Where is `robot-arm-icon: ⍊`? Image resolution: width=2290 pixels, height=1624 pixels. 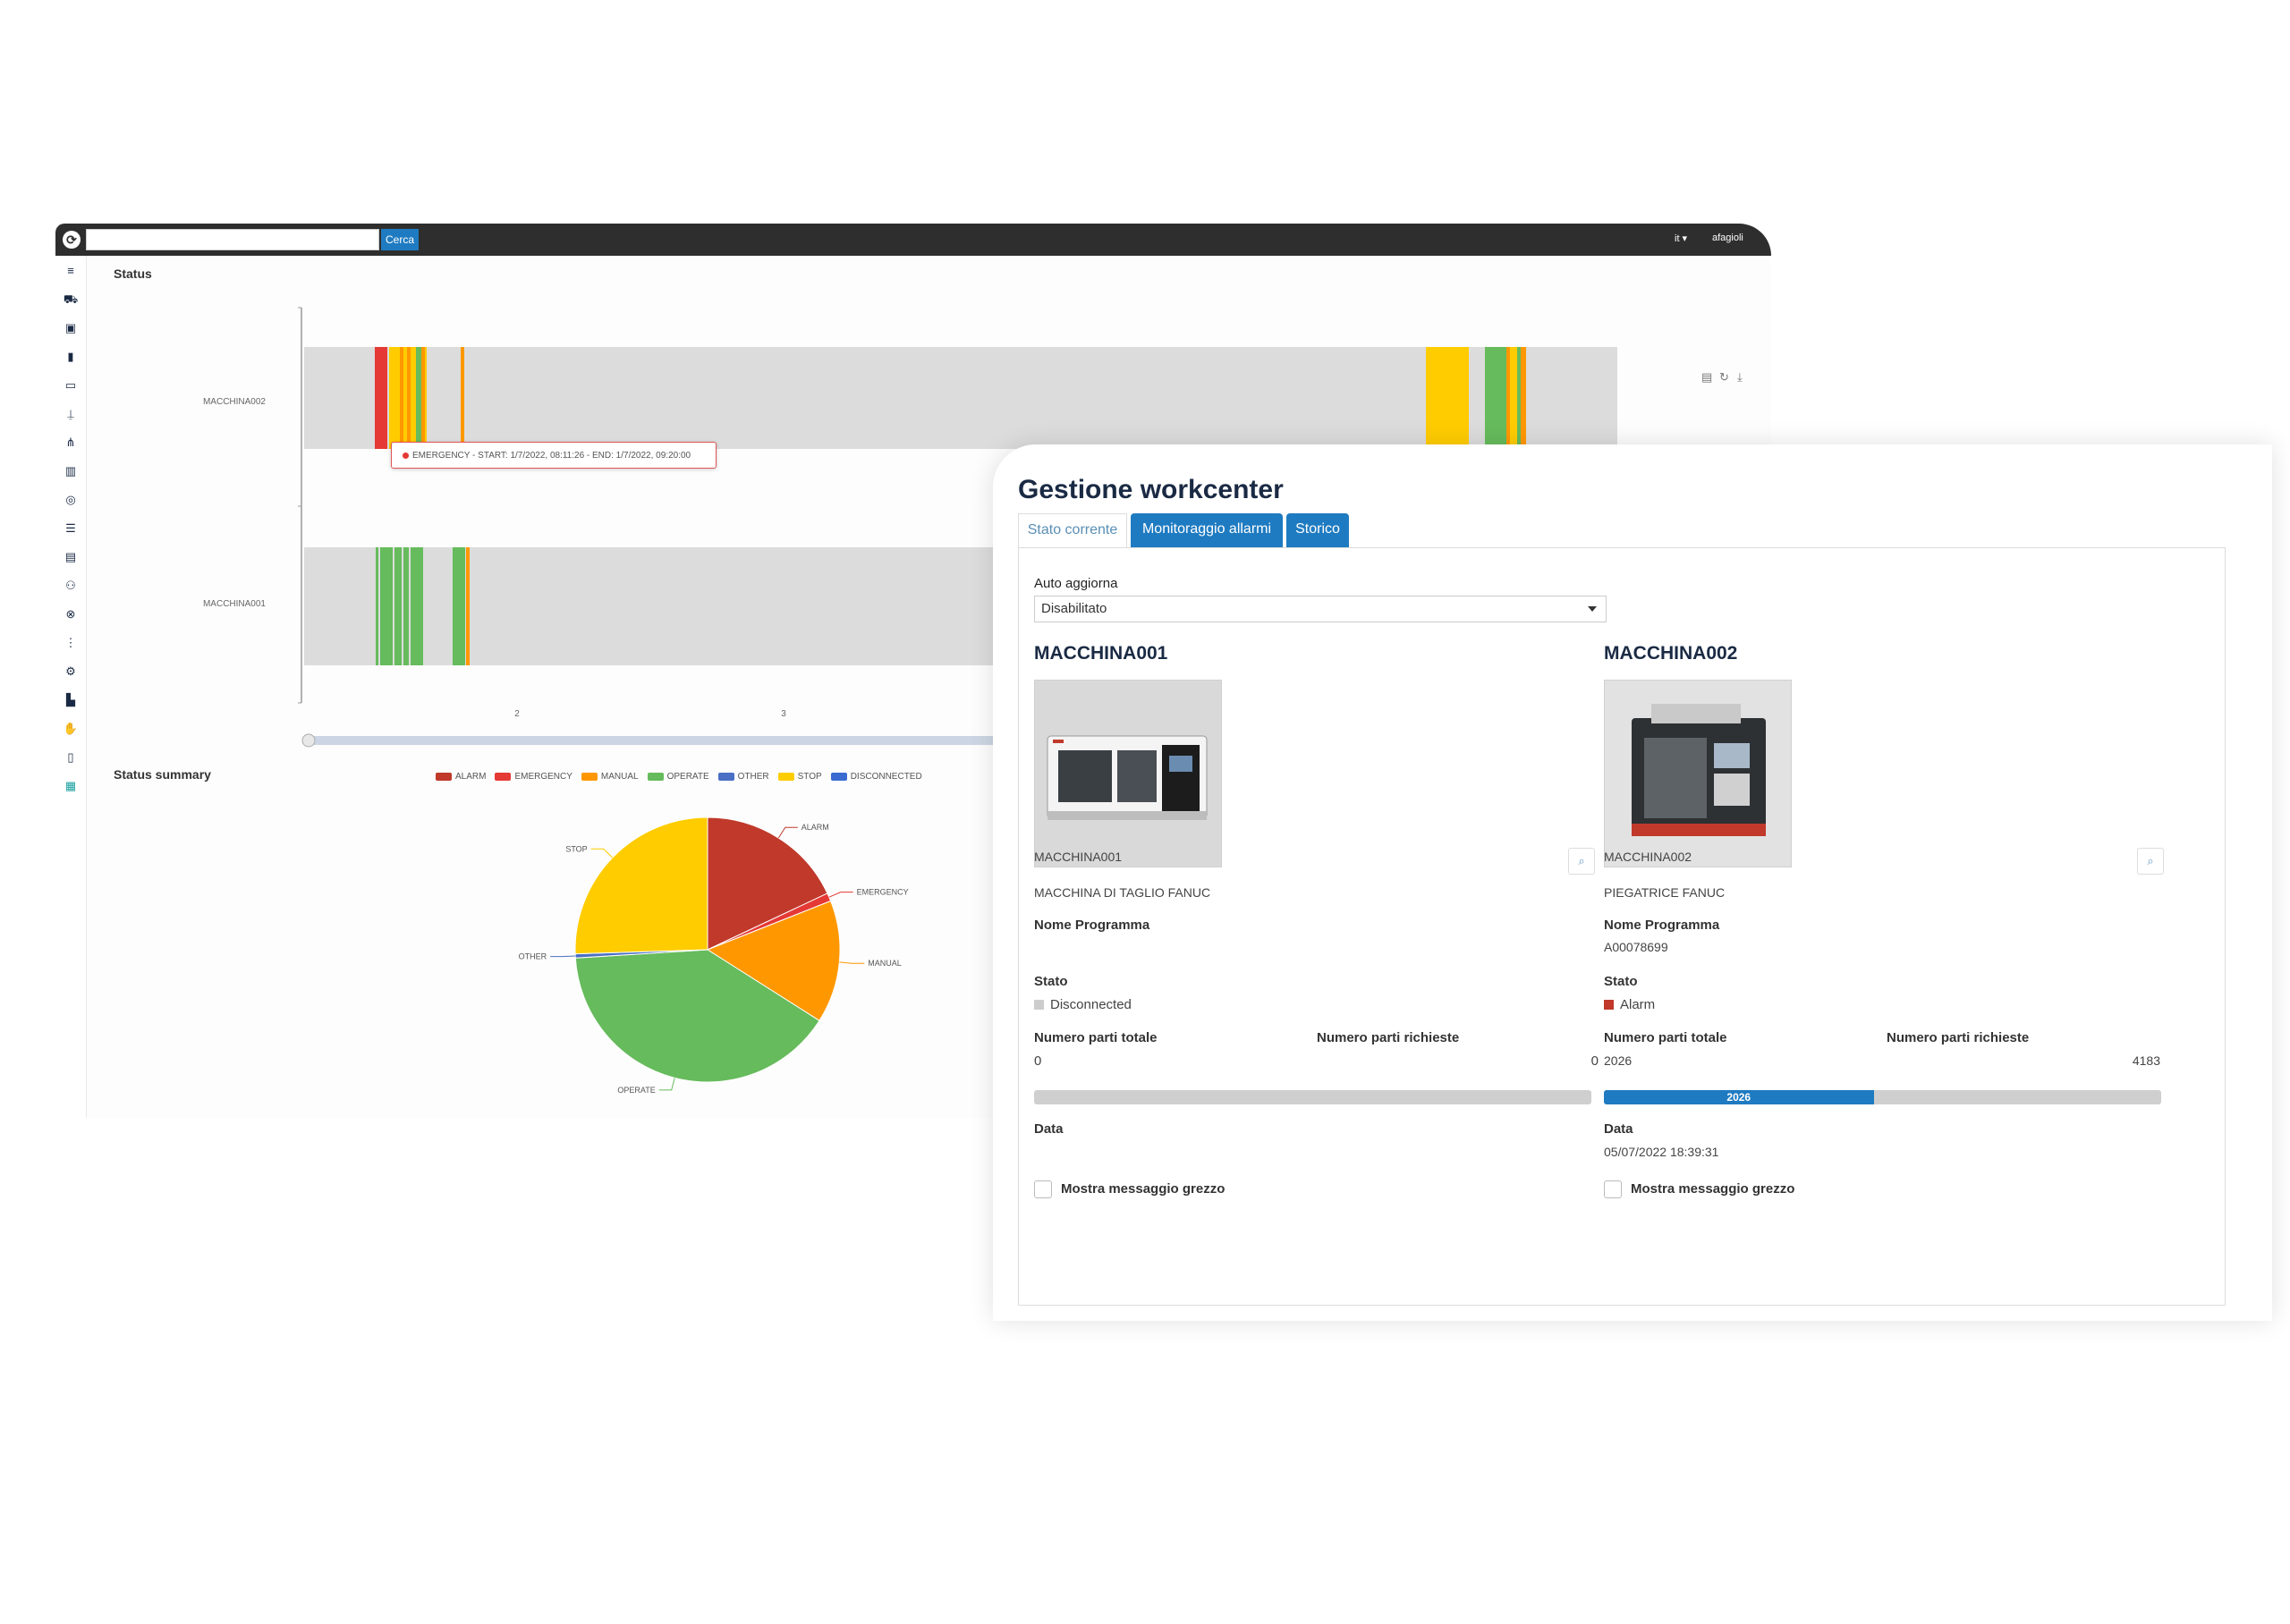 robot-arm-icon: ⍊ is located at coordinates (71, 414).